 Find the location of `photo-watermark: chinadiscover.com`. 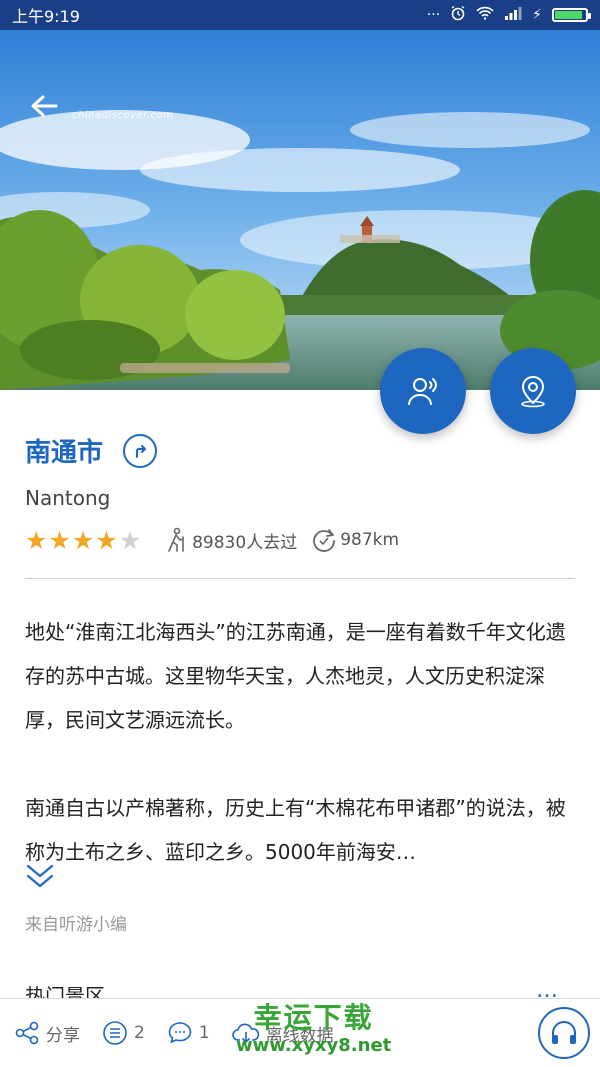

photo-watermark: chinadiscover.com is located at coordinates (123, 115).